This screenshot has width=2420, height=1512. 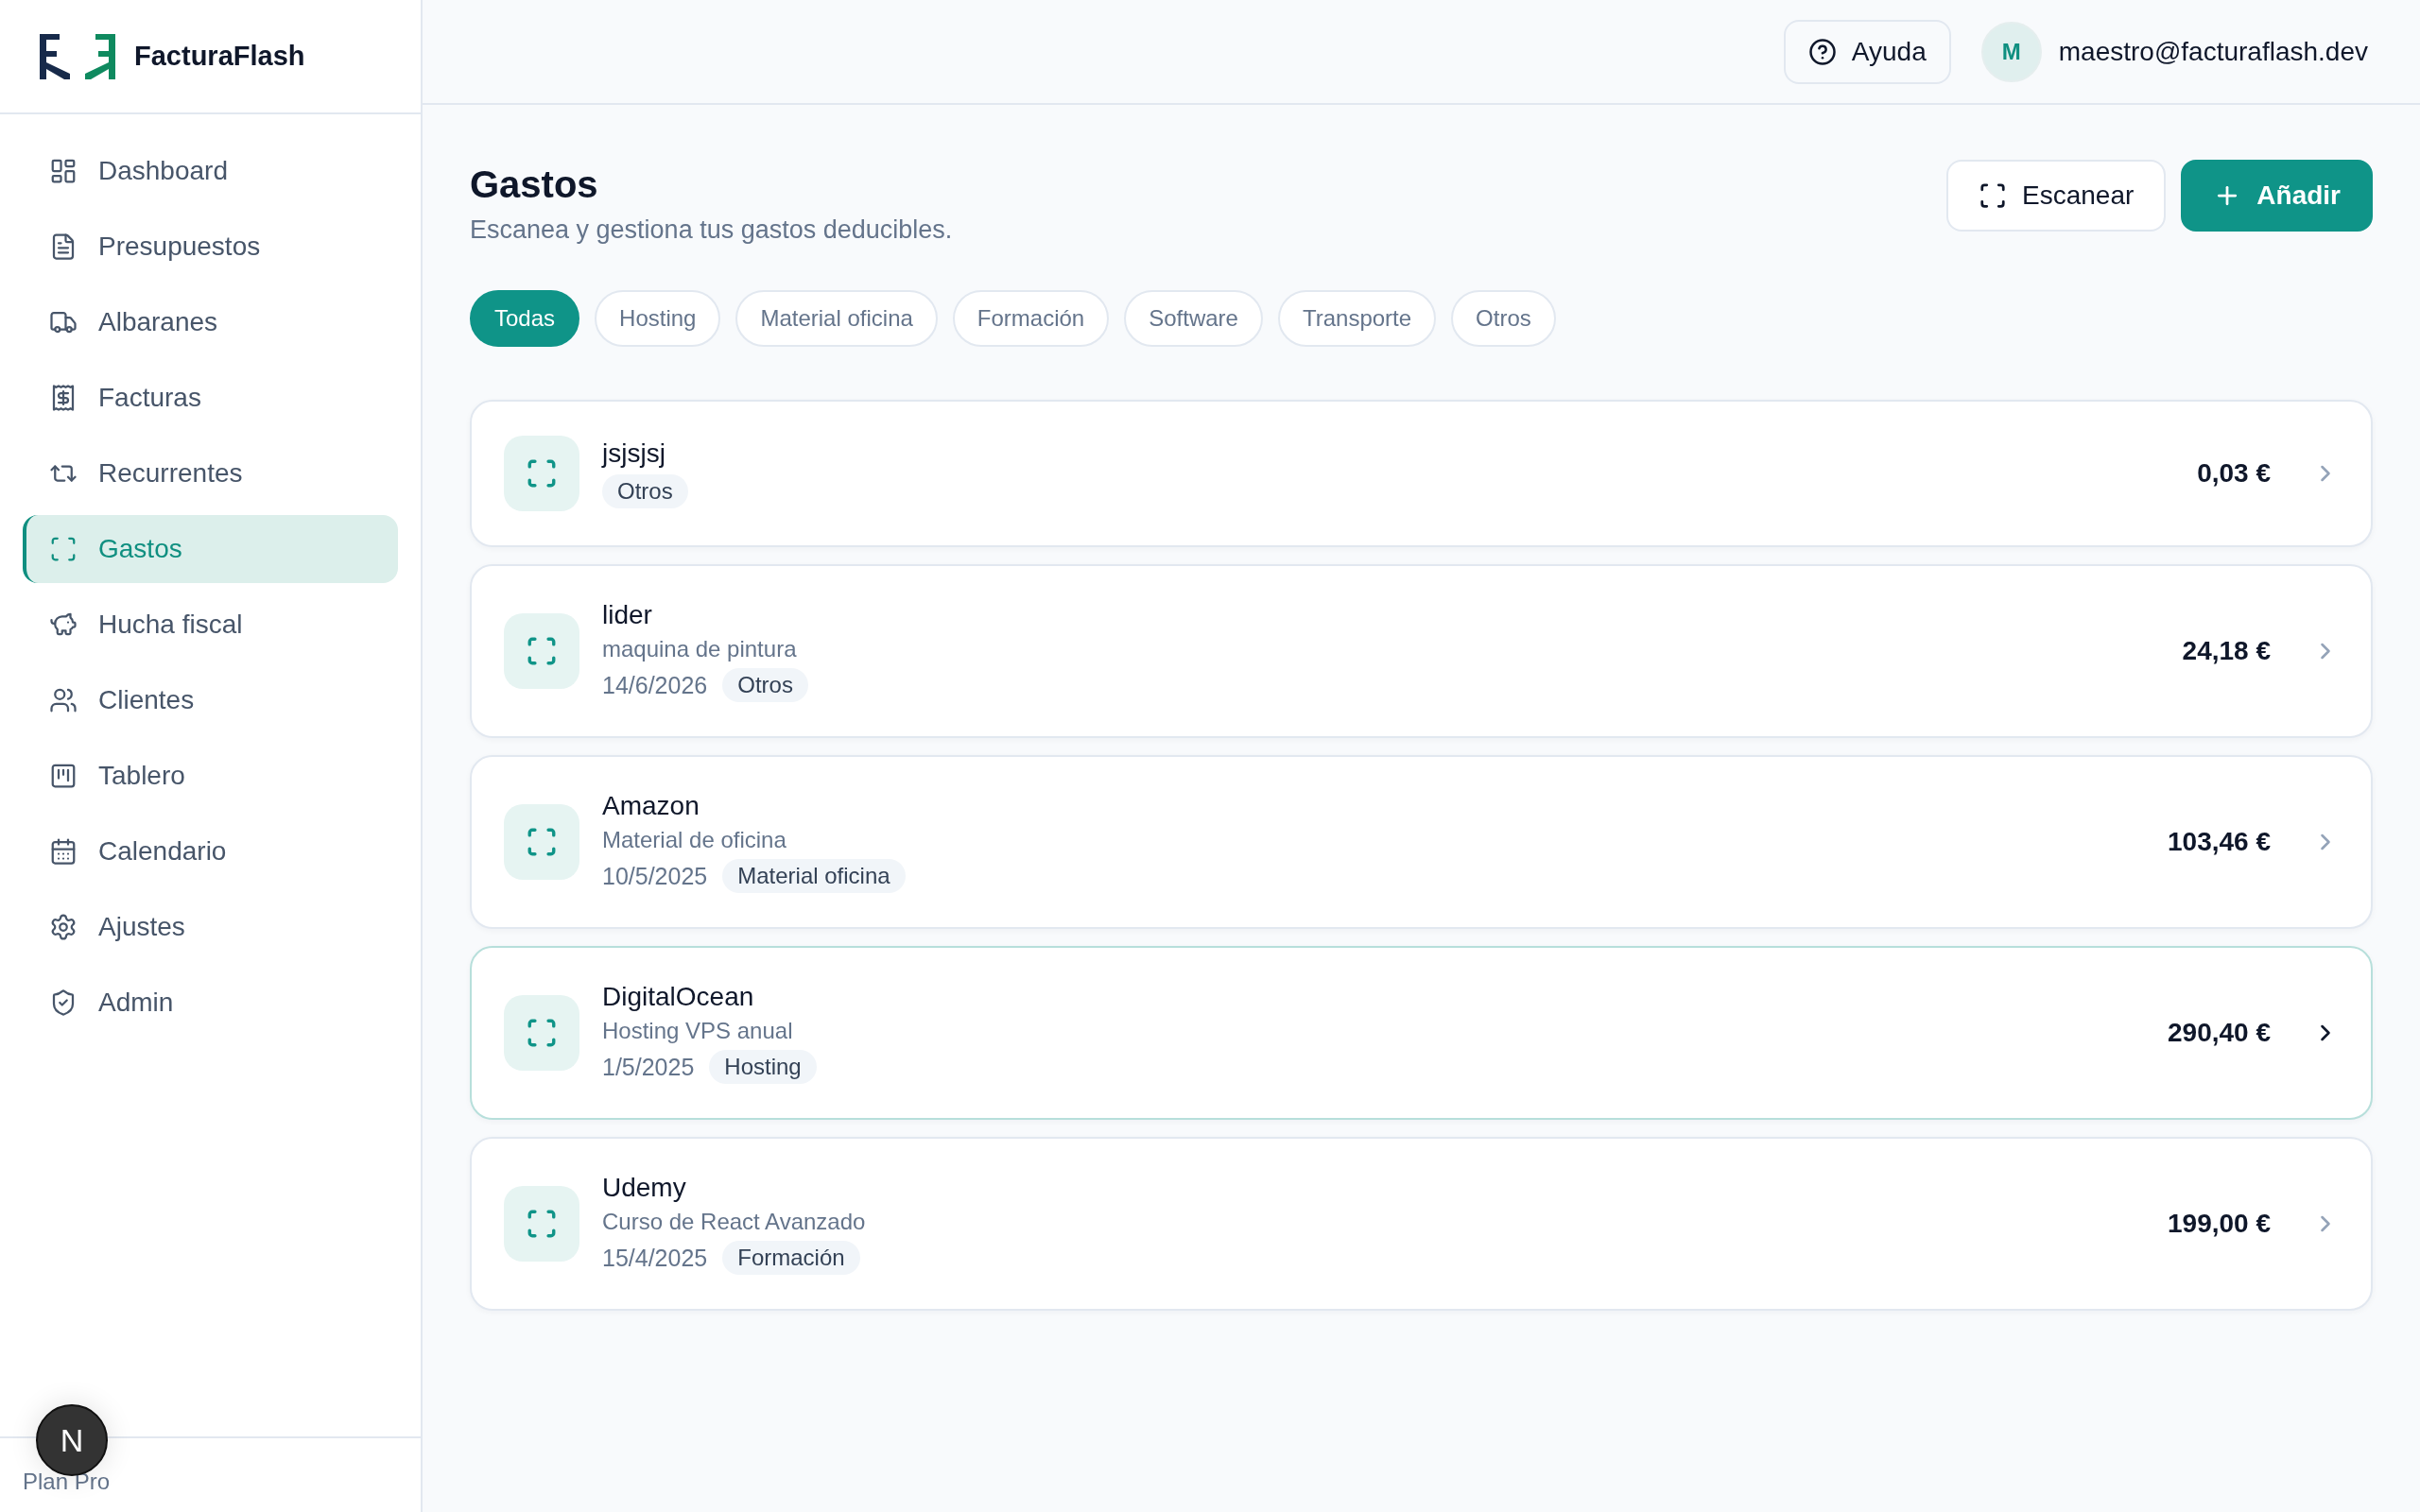 What do you see at coordinates (1421, 1224) in the screenshot?
I see `expense-card: Udemy Curso de React Avanzado 15/4/2025 Formación 199,00 €` at bounding box center [1421, 1224].